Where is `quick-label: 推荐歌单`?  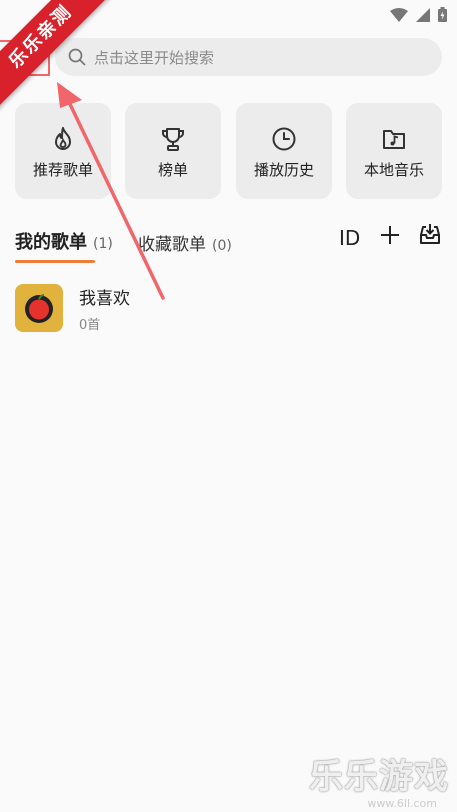
quick-label: 推荐歌单 is located at coordinates (62, 170).